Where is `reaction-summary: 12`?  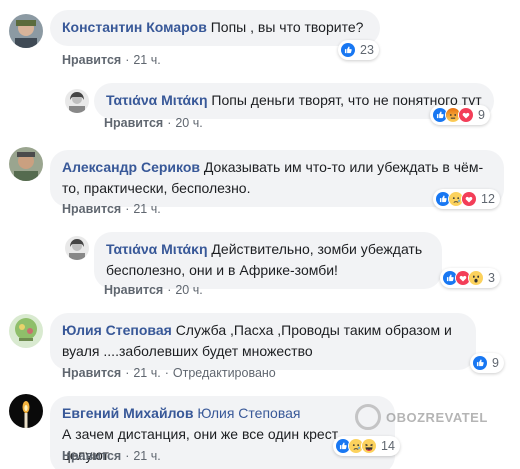 reaction-summary: 12 is located at coordinates (466, 199).